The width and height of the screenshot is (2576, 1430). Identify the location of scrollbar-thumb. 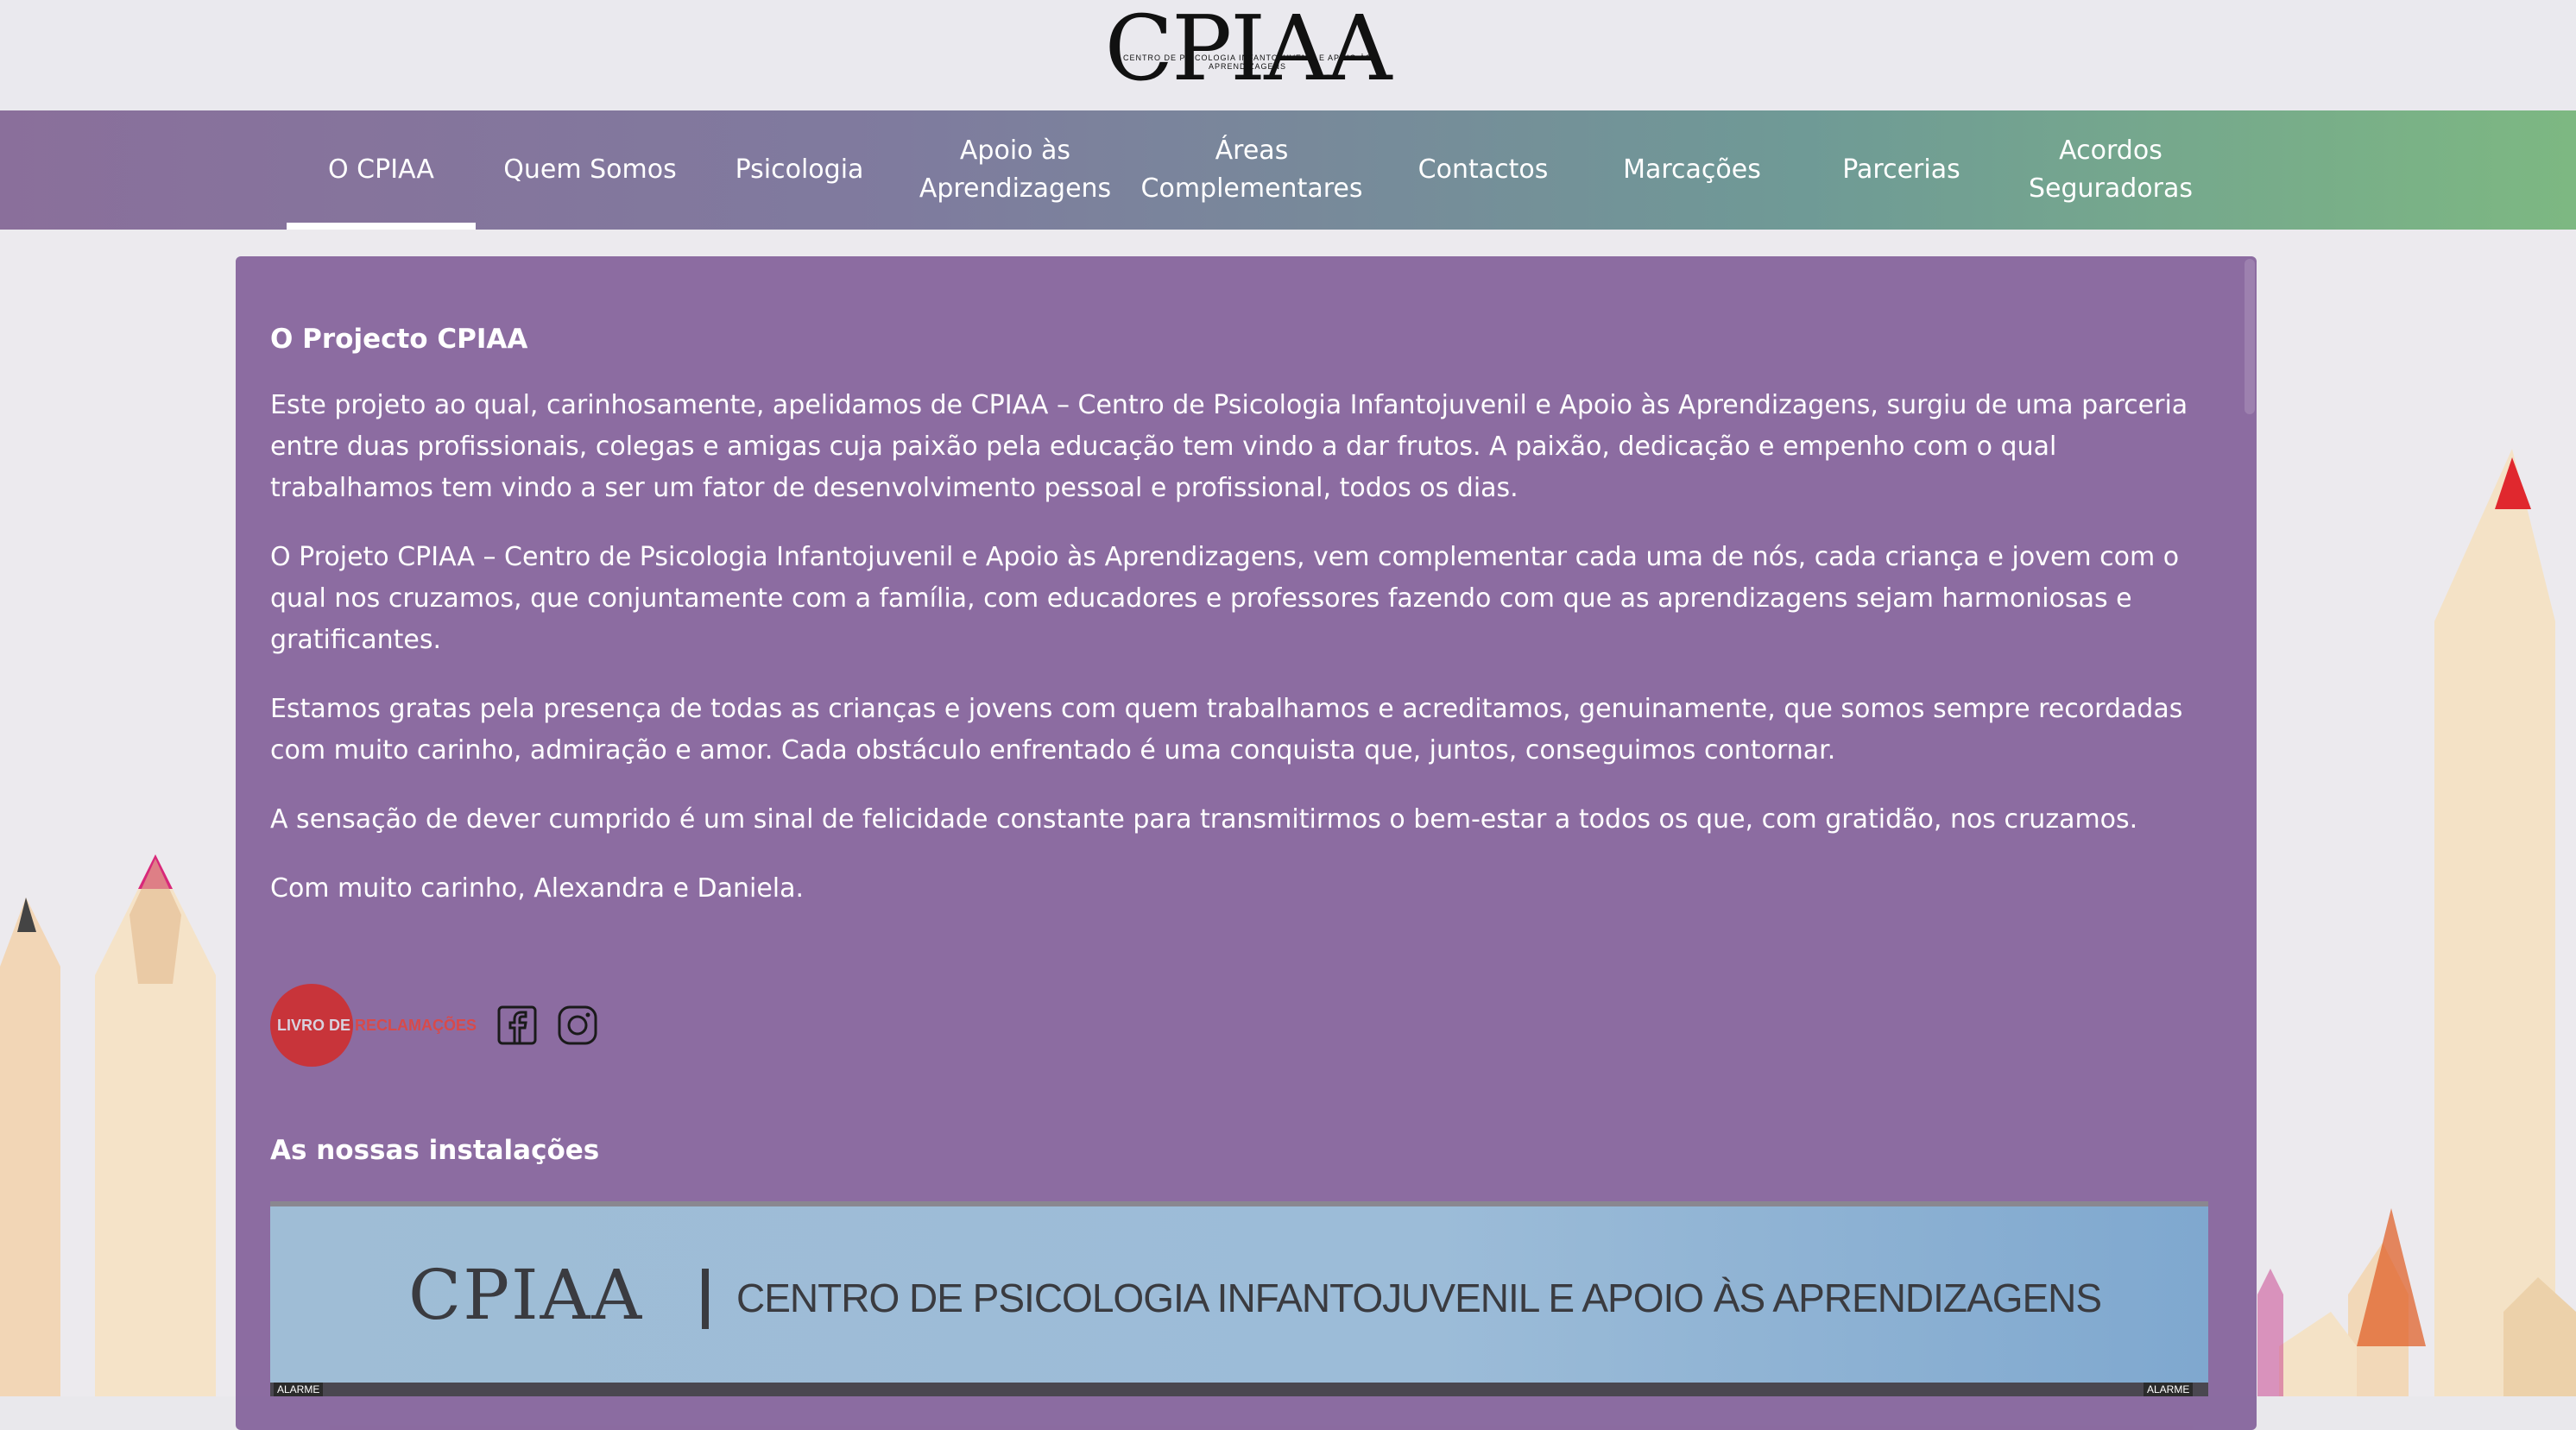
(2250, 336).